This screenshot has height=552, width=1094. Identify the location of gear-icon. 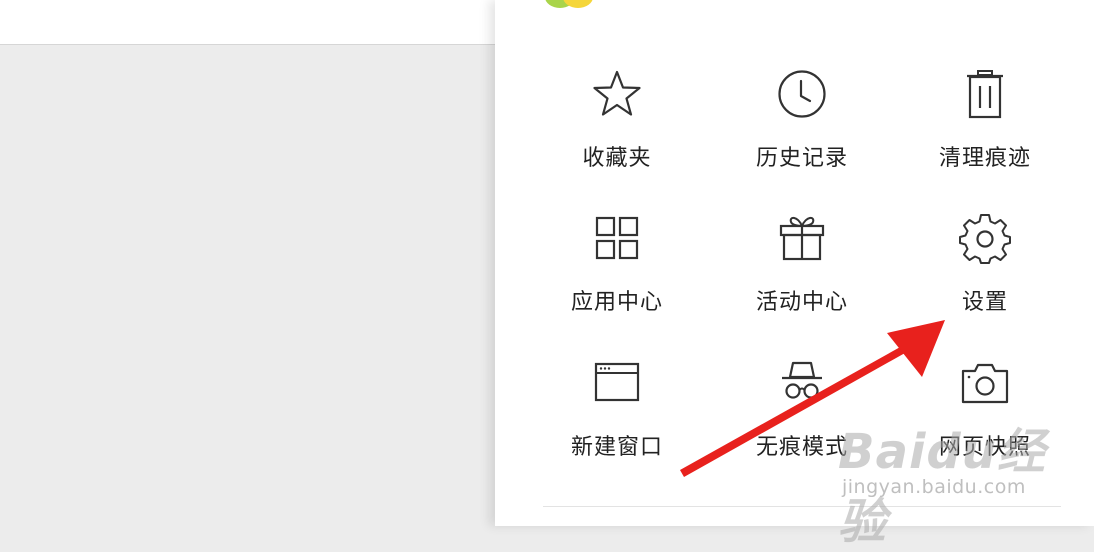
(985, 238).